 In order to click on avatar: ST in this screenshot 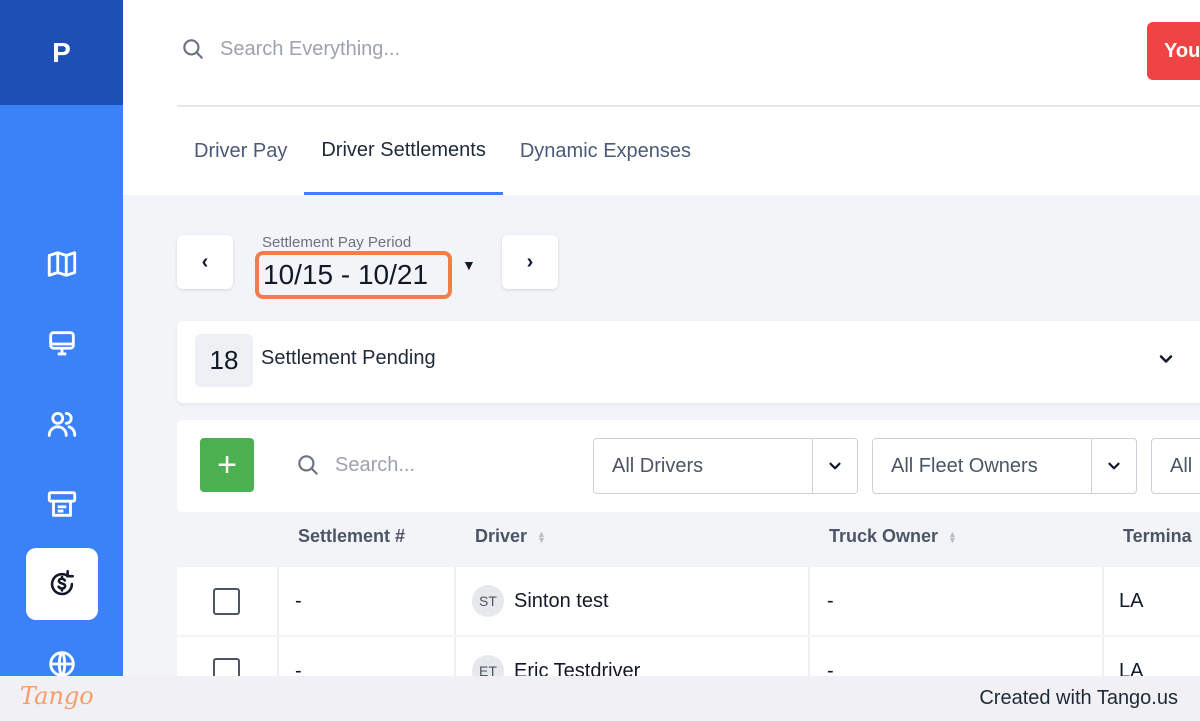, I will do `click(488, 601)`.